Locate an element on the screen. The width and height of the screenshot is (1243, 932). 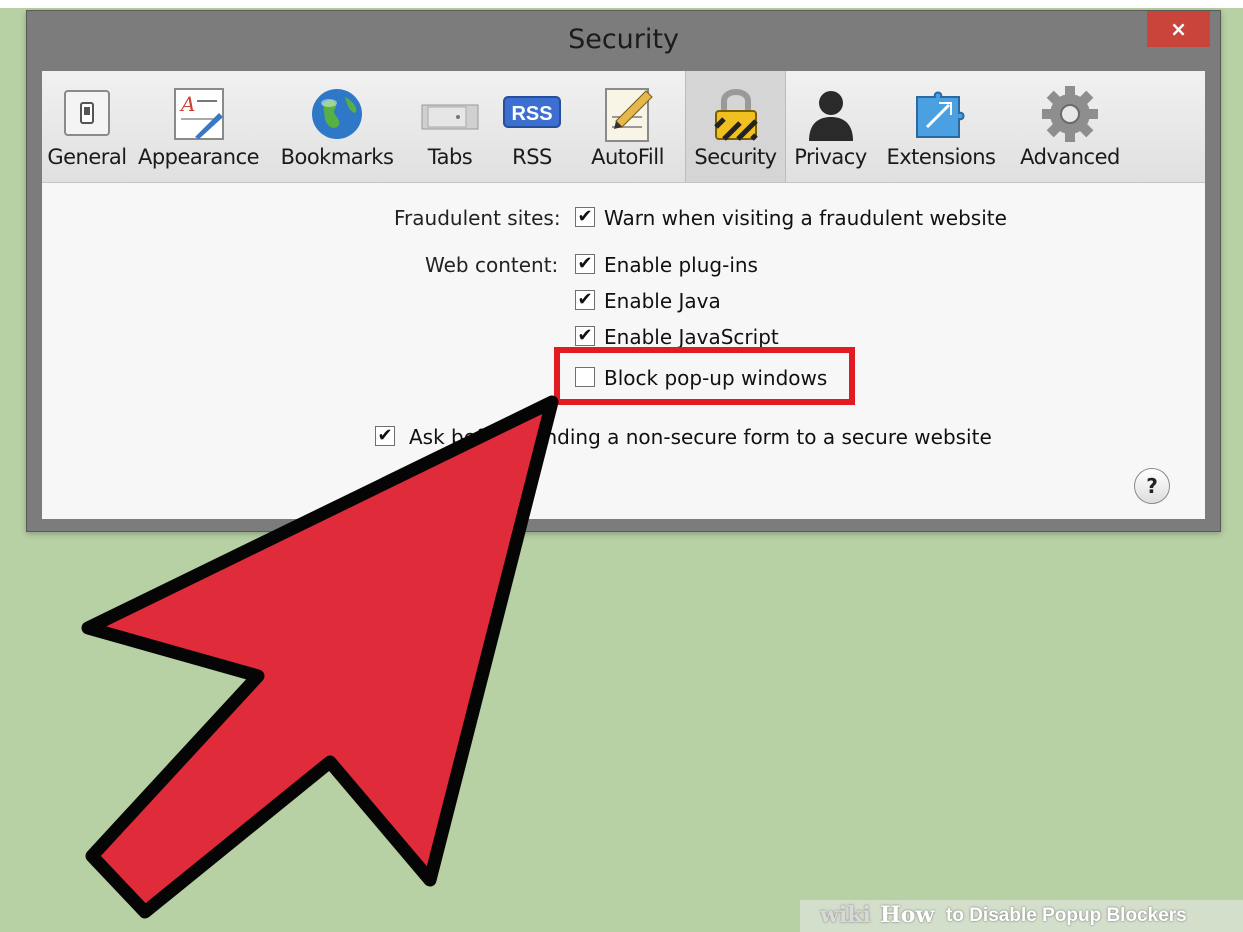
watermark-wiki: wiki is located at coordinates (845, 915).